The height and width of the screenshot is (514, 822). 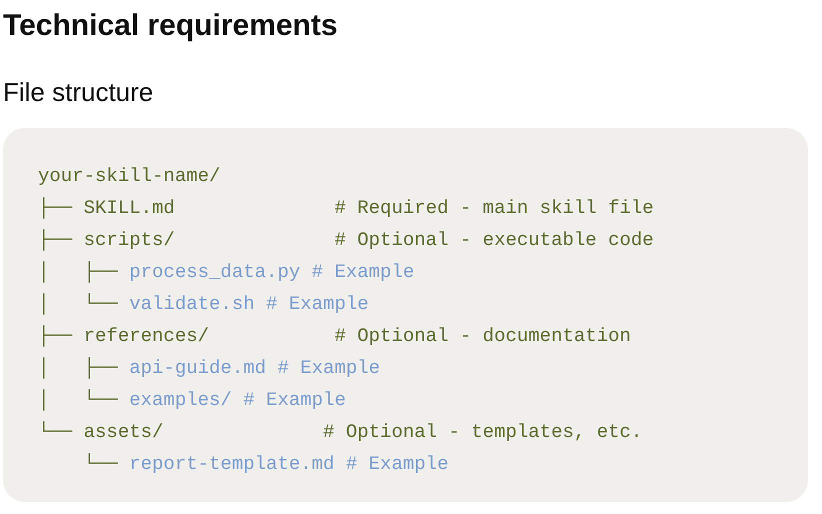 I want to click on code-line: ├── scripts/ # Optional - executable code, so click(x=346, y=240).